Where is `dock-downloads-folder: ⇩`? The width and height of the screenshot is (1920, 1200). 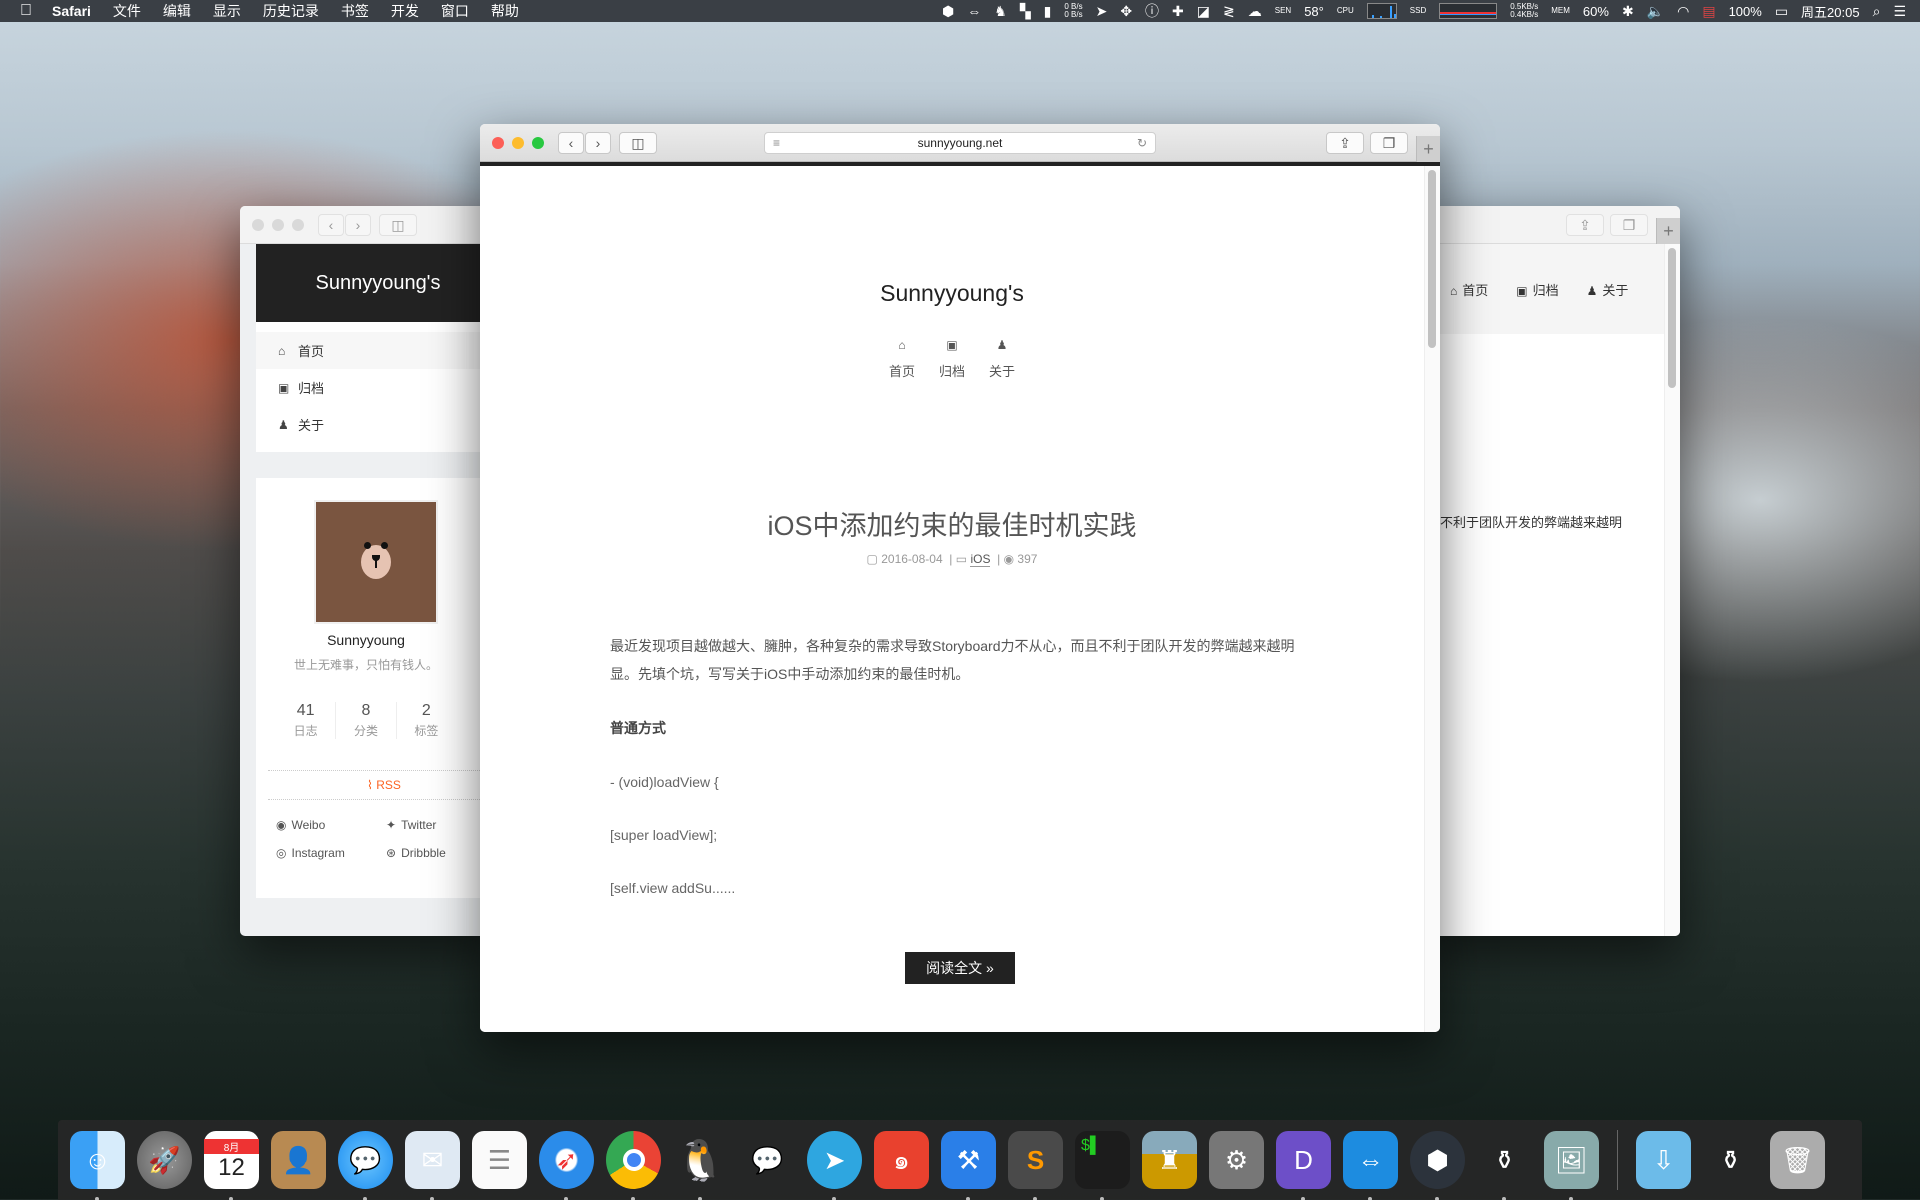 dock-downloads-folder: ⇩ is located at coordinates (1663, 1160).